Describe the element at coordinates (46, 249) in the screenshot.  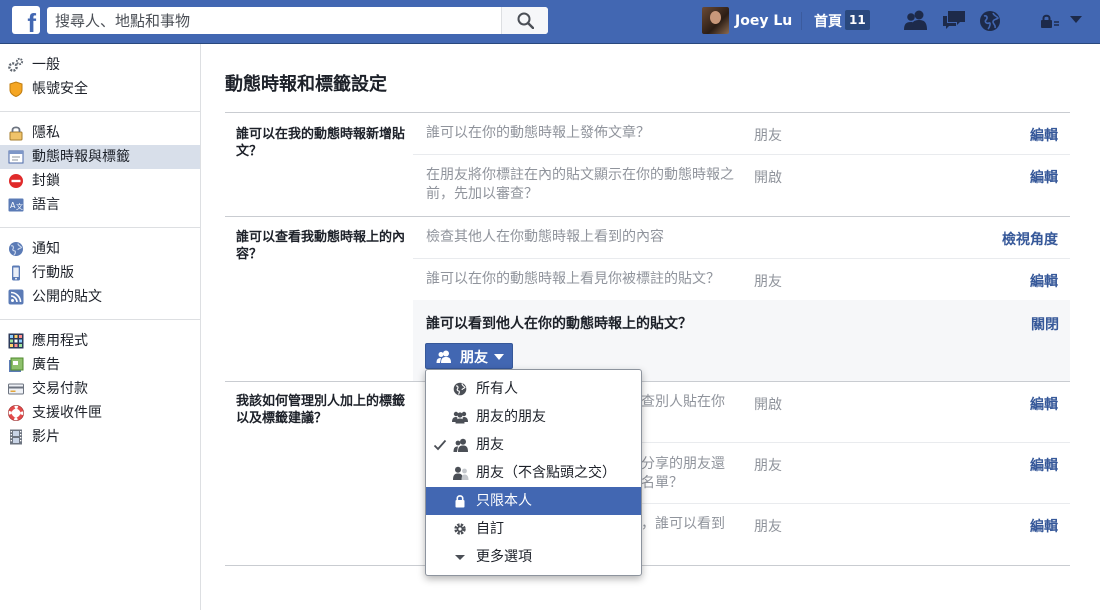
I see `sidebar-item-label: 通知` at that location.